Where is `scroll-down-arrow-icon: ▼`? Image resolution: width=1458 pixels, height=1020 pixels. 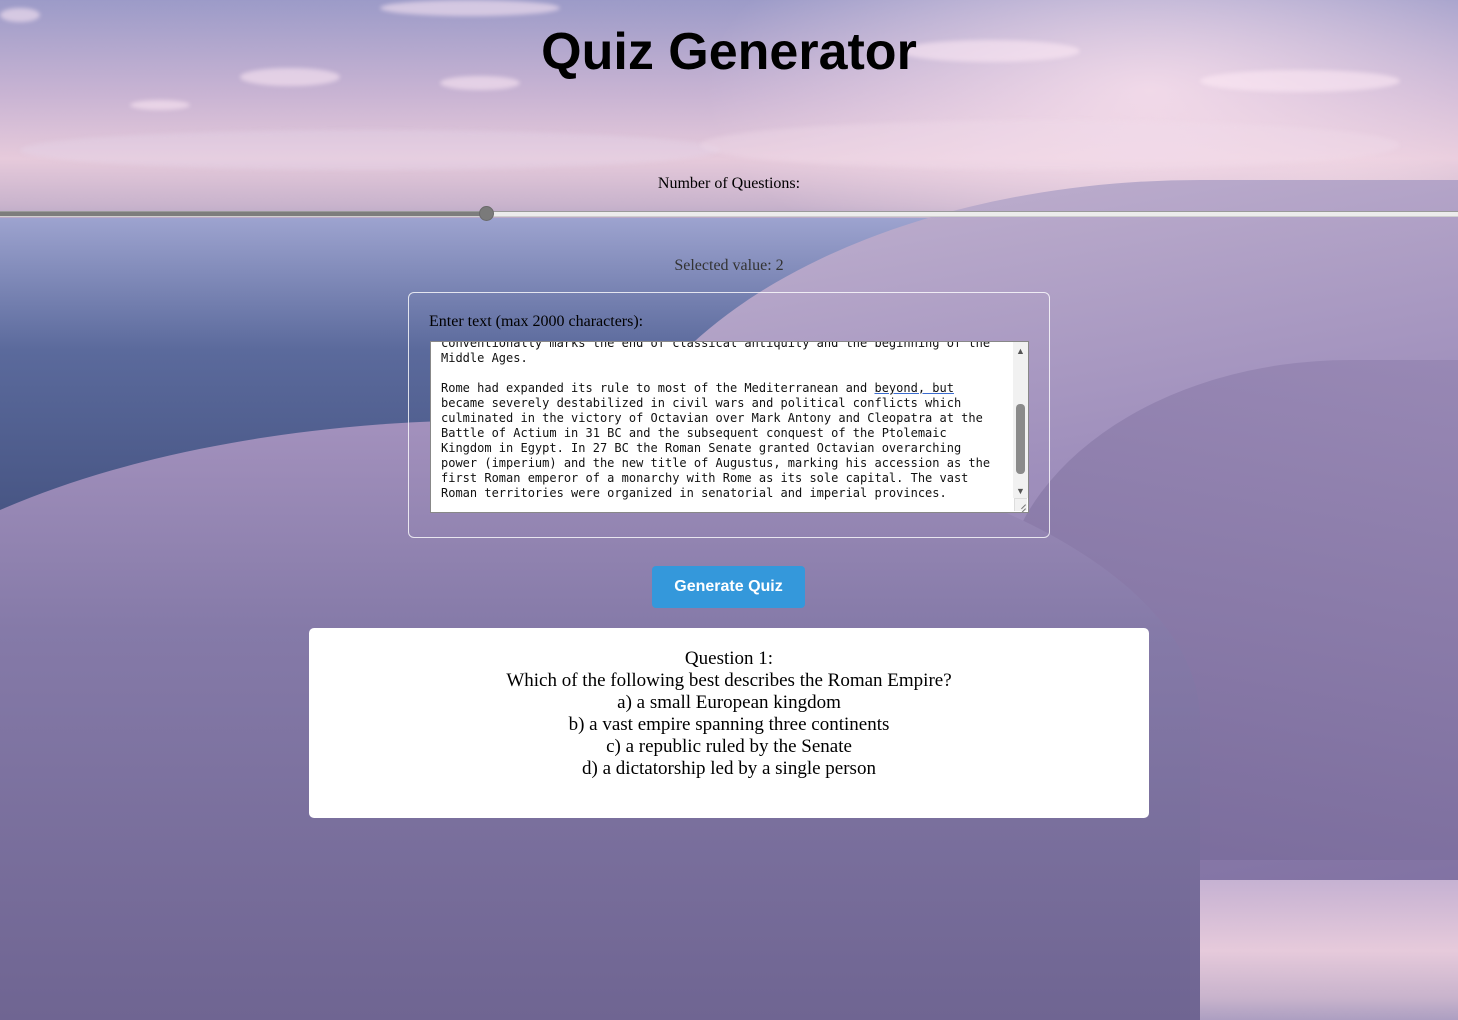
scroll-down-arrow-icon: ▼ is located at coordinates (1020, 491).